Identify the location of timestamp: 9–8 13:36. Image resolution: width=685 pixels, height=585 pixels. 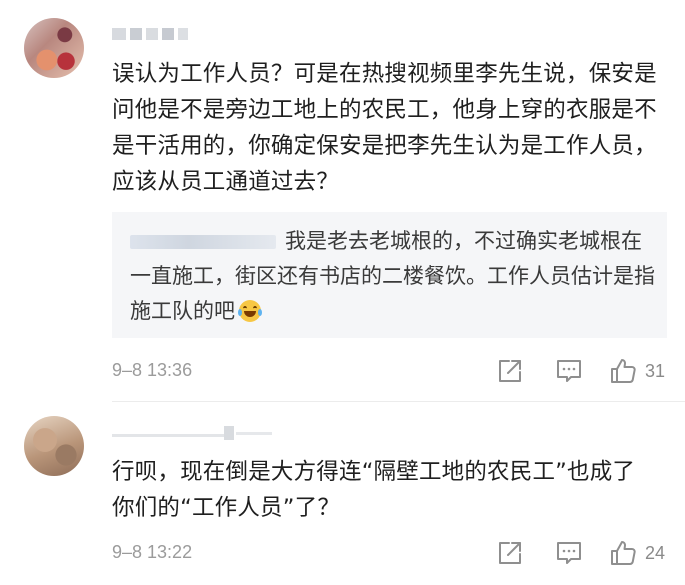
(152, 370).